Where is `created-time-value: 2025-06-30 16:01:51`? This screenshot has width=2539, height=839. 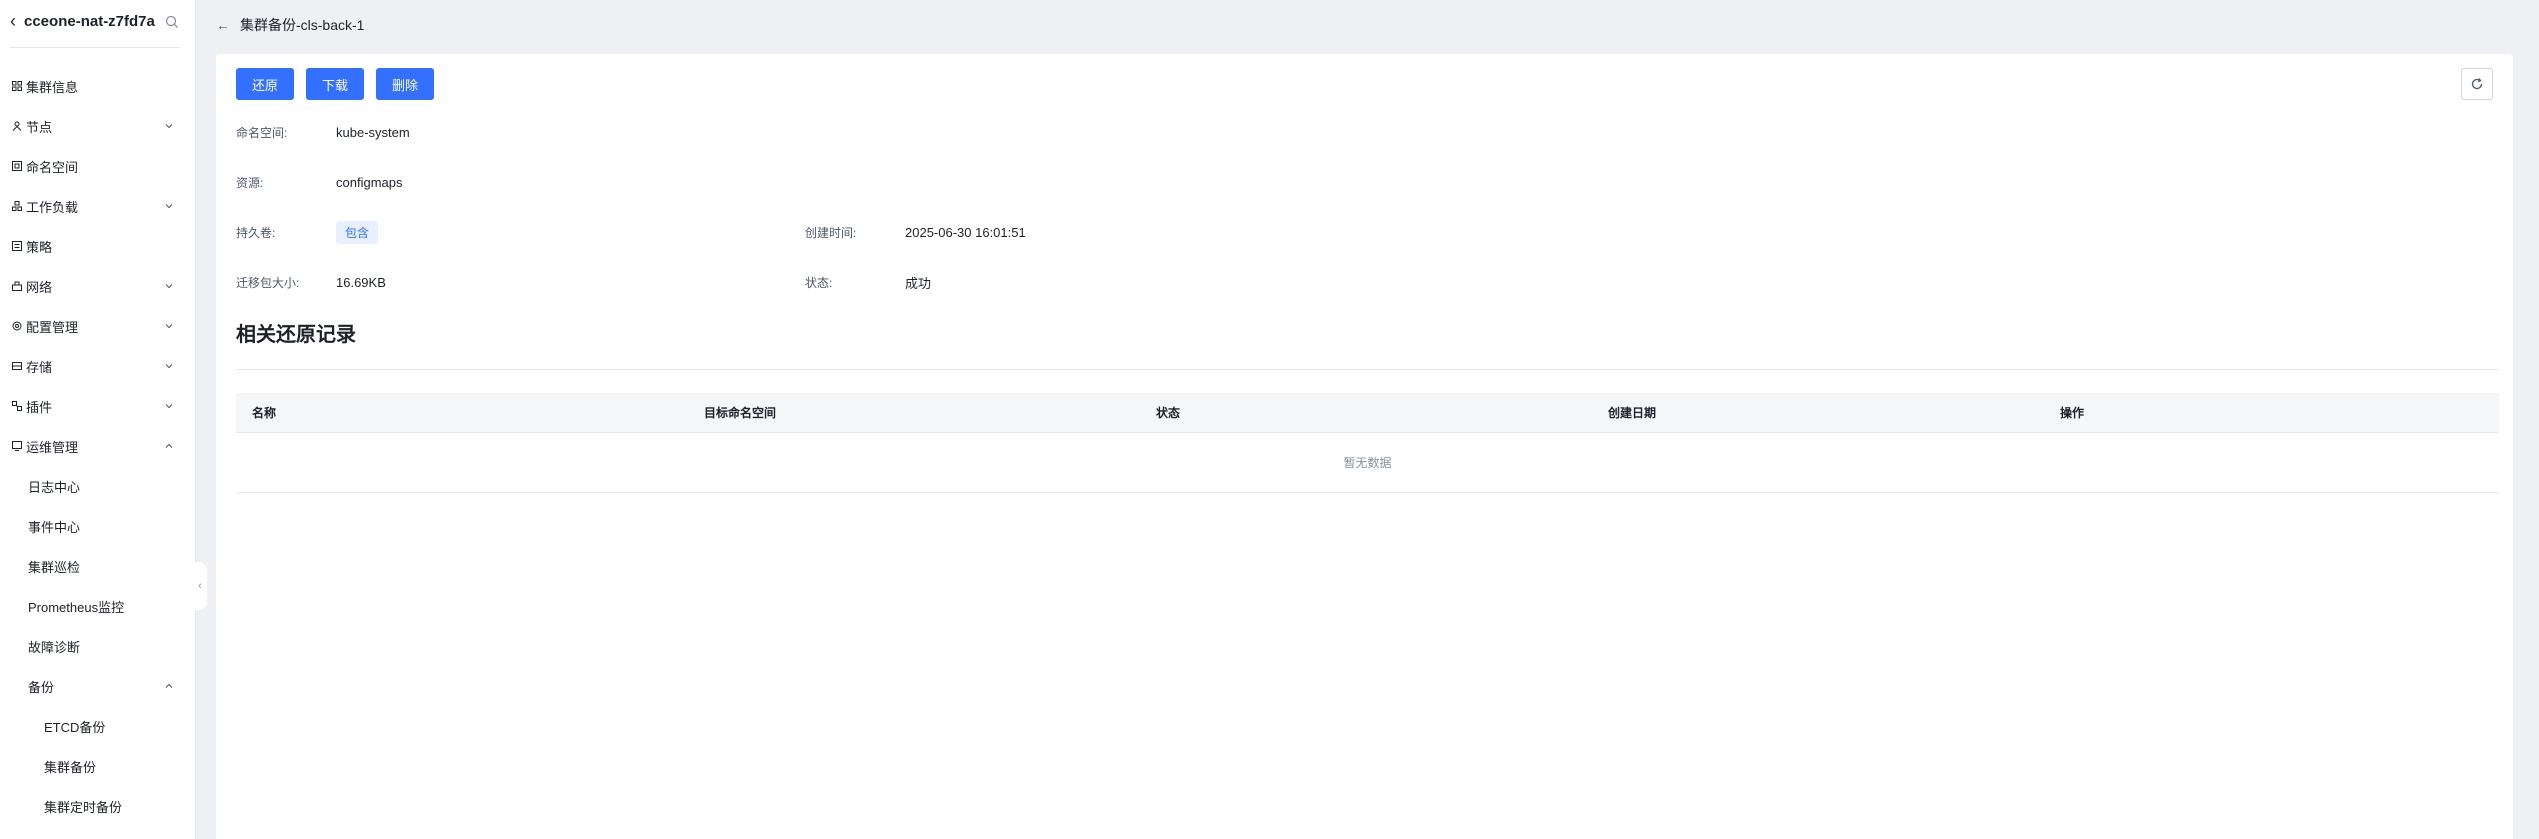
created-time-value: 2025-06-30 16:01:51 is located at coordinates (965, 232).